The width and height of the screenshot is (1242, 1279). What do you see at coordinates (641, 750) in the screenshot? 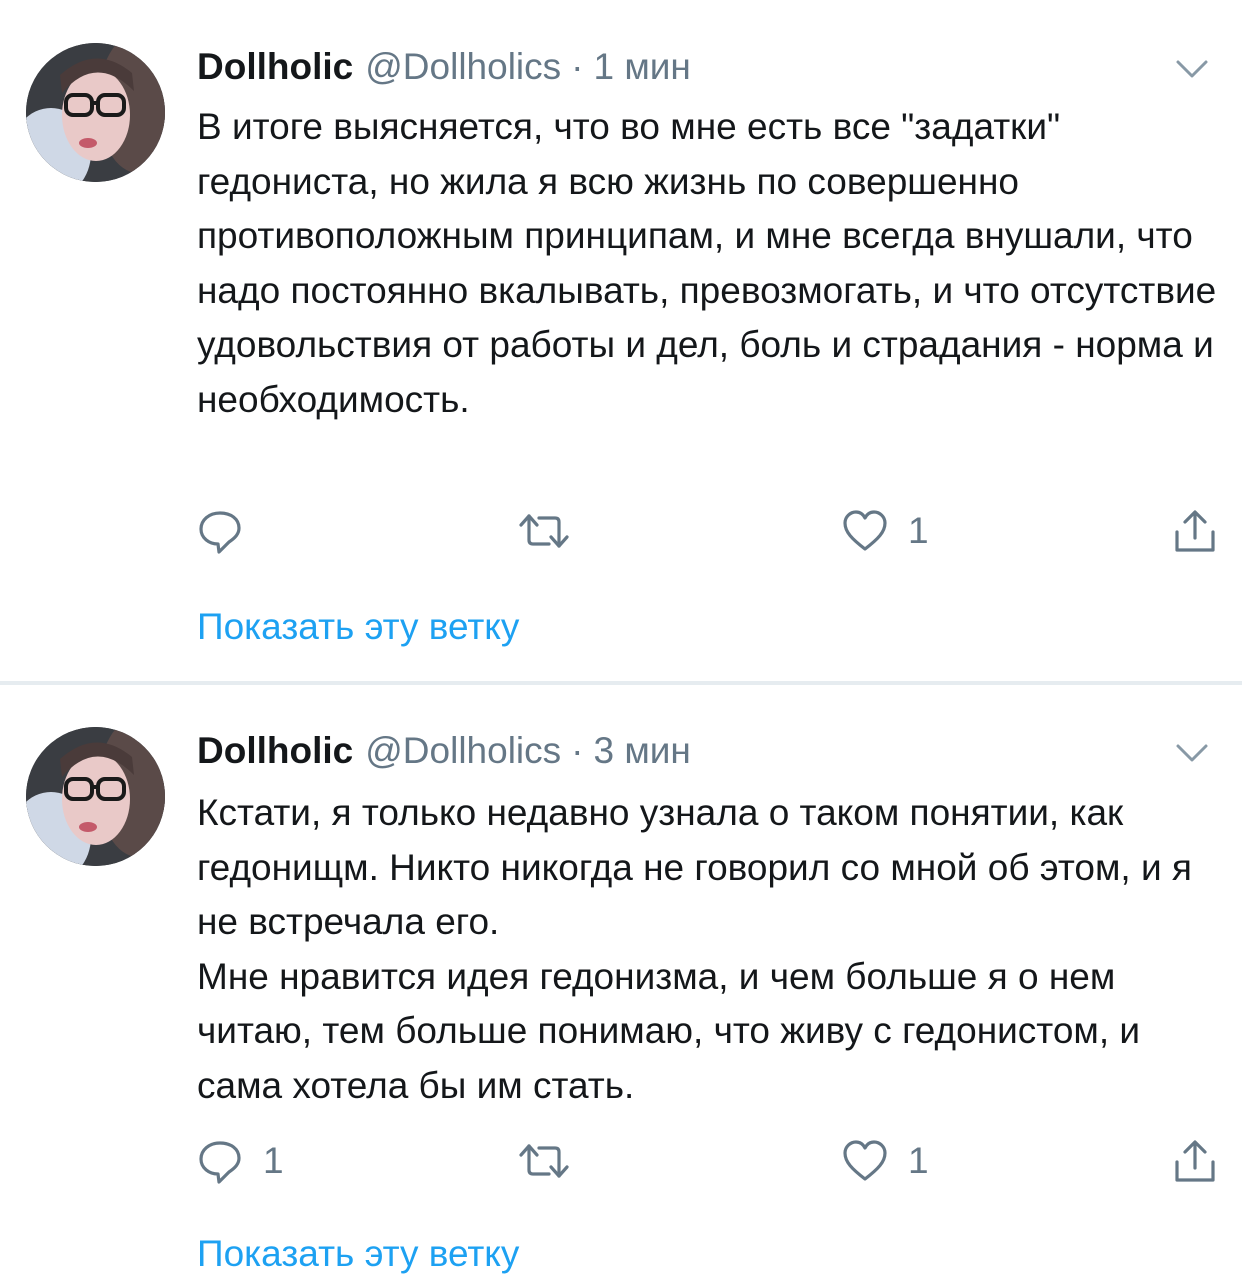
I see `timestamp: 3 мин` at bounding box center [641, 750].